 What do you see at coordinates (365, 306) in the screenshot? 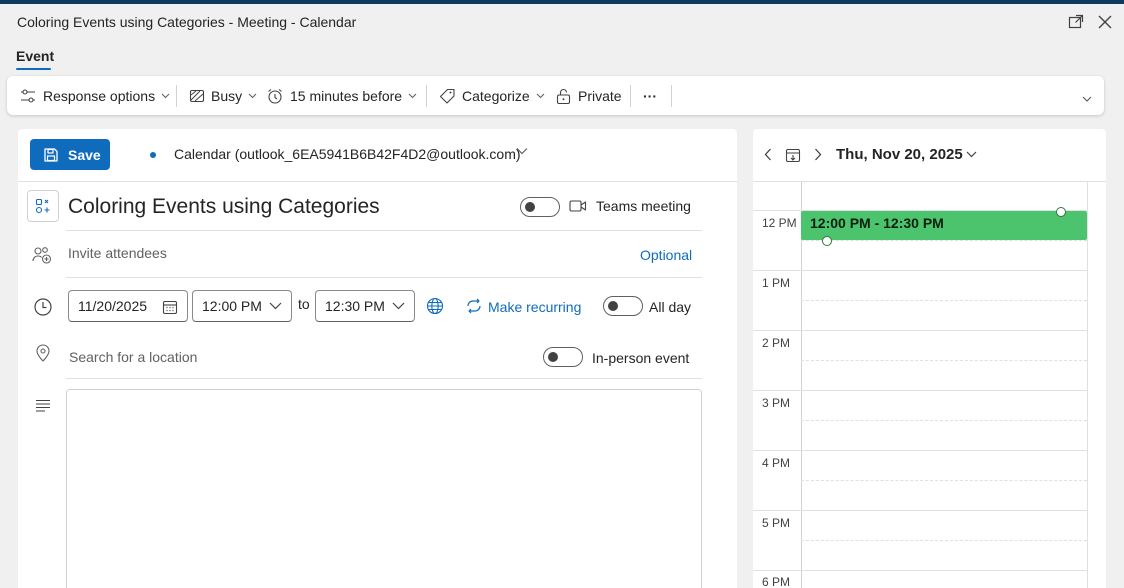
I see `end-time-select: 12:30 PM` at bounding box center [365, 306].